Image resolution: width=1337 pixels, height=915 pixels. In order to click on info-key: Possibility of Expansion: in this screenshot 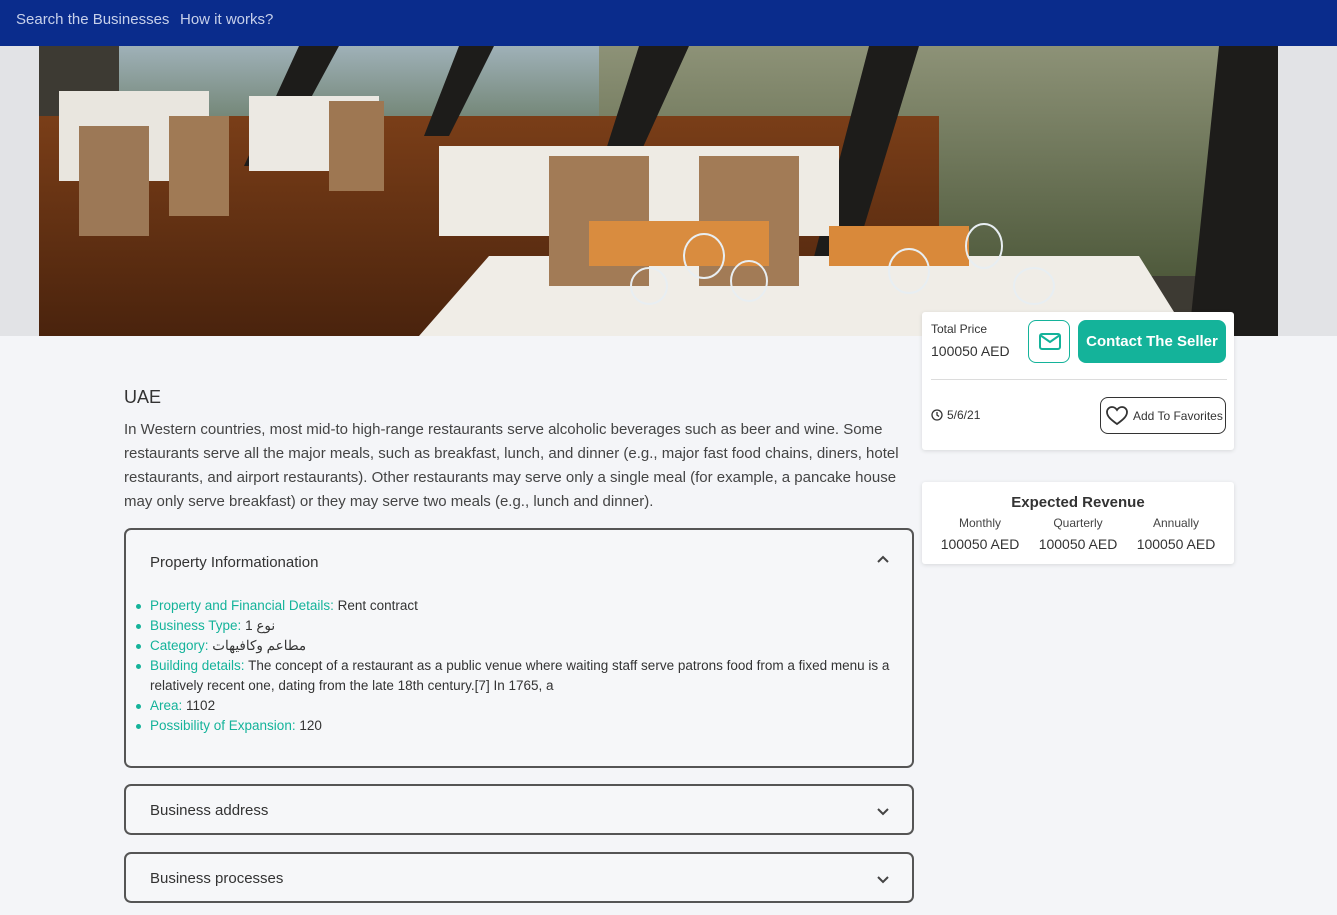, I will do `click(223, 725)`.